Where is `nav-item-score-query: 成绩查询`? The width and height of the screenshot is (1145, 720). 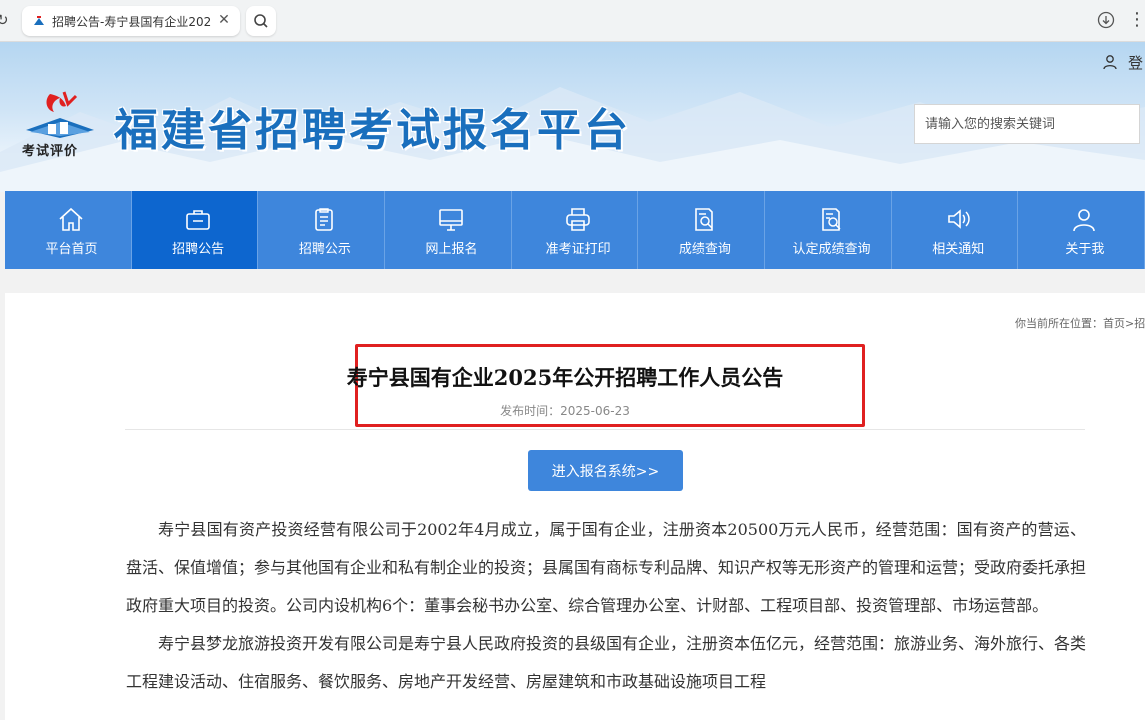 nav-item-score-query: 成绩查询 is located at coordinates (702, 230).